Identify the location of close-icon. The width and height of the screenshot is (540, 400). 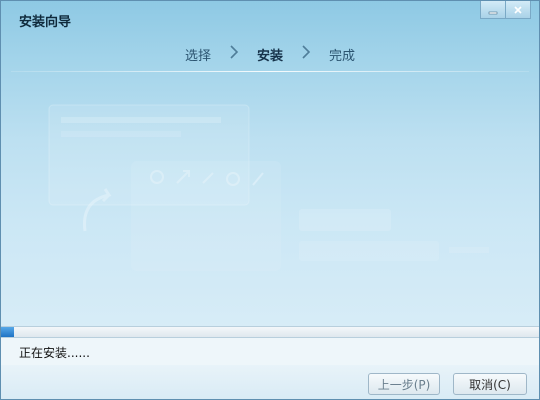
(518, 9).